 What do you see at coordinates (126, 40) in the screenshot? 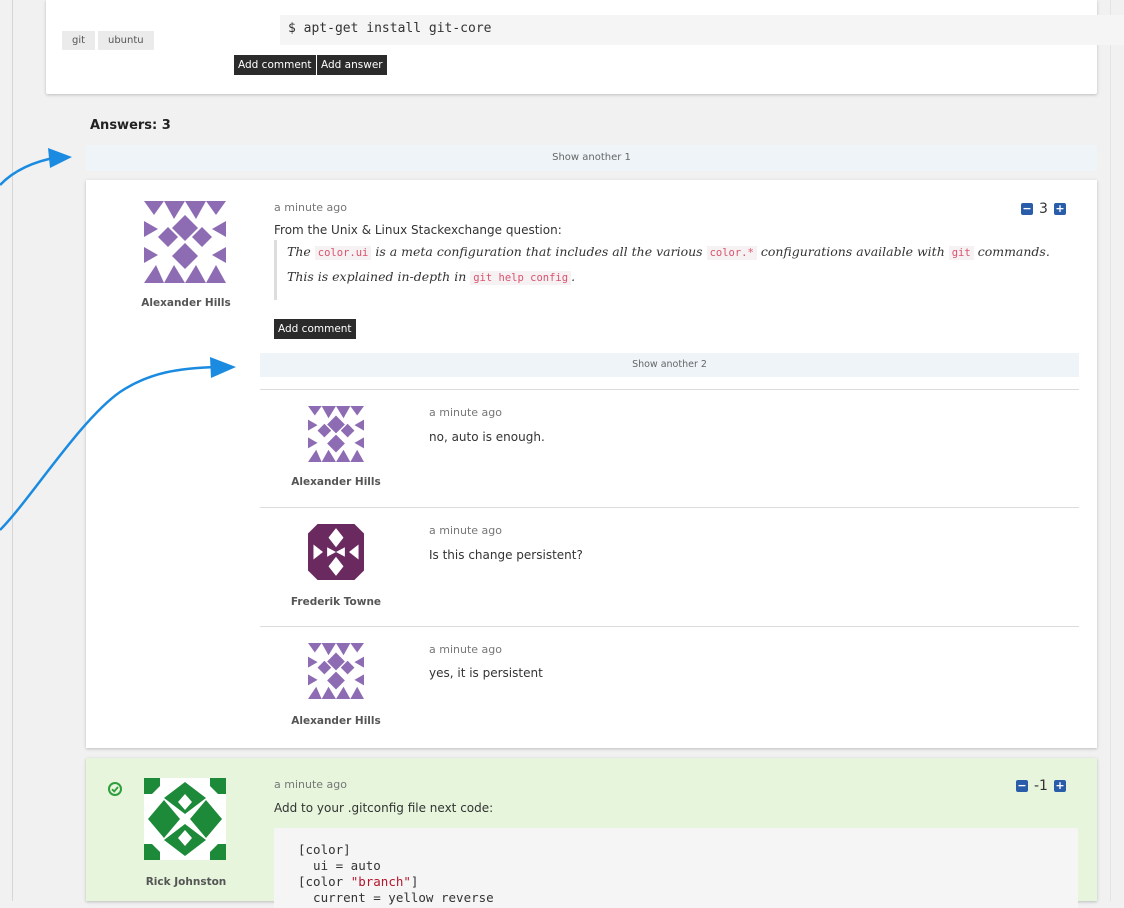
I see `tag-ubuntu: ubuntu` at bounding box center [126, 40].